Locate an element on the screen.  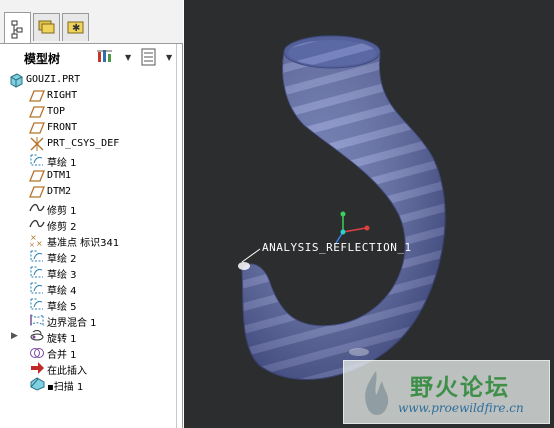
tree-item-label: 基准点 标识341 is located at coordinates (83, 243).